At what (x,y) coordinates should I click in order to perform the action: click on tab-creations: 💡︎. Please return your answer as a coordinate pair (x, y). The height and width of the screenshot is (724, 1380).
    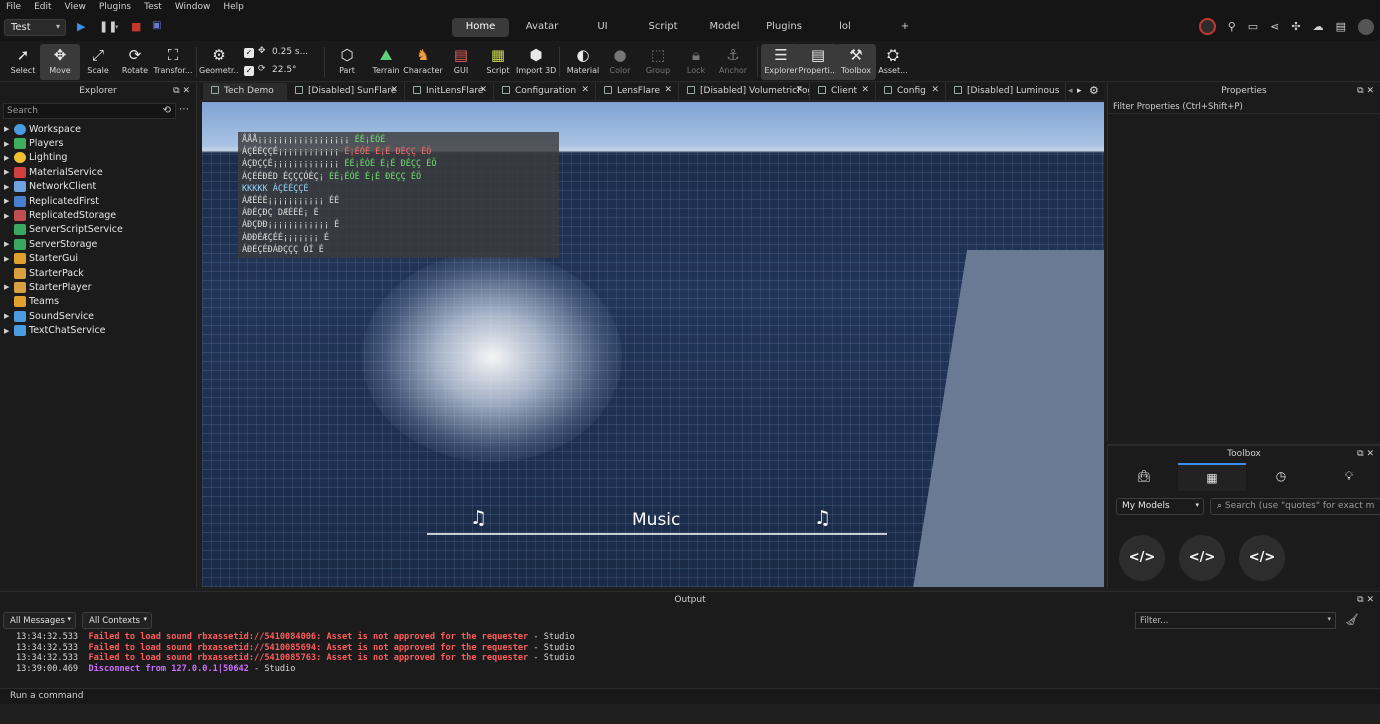
    Looking at the image, I should click on (1347, 477).